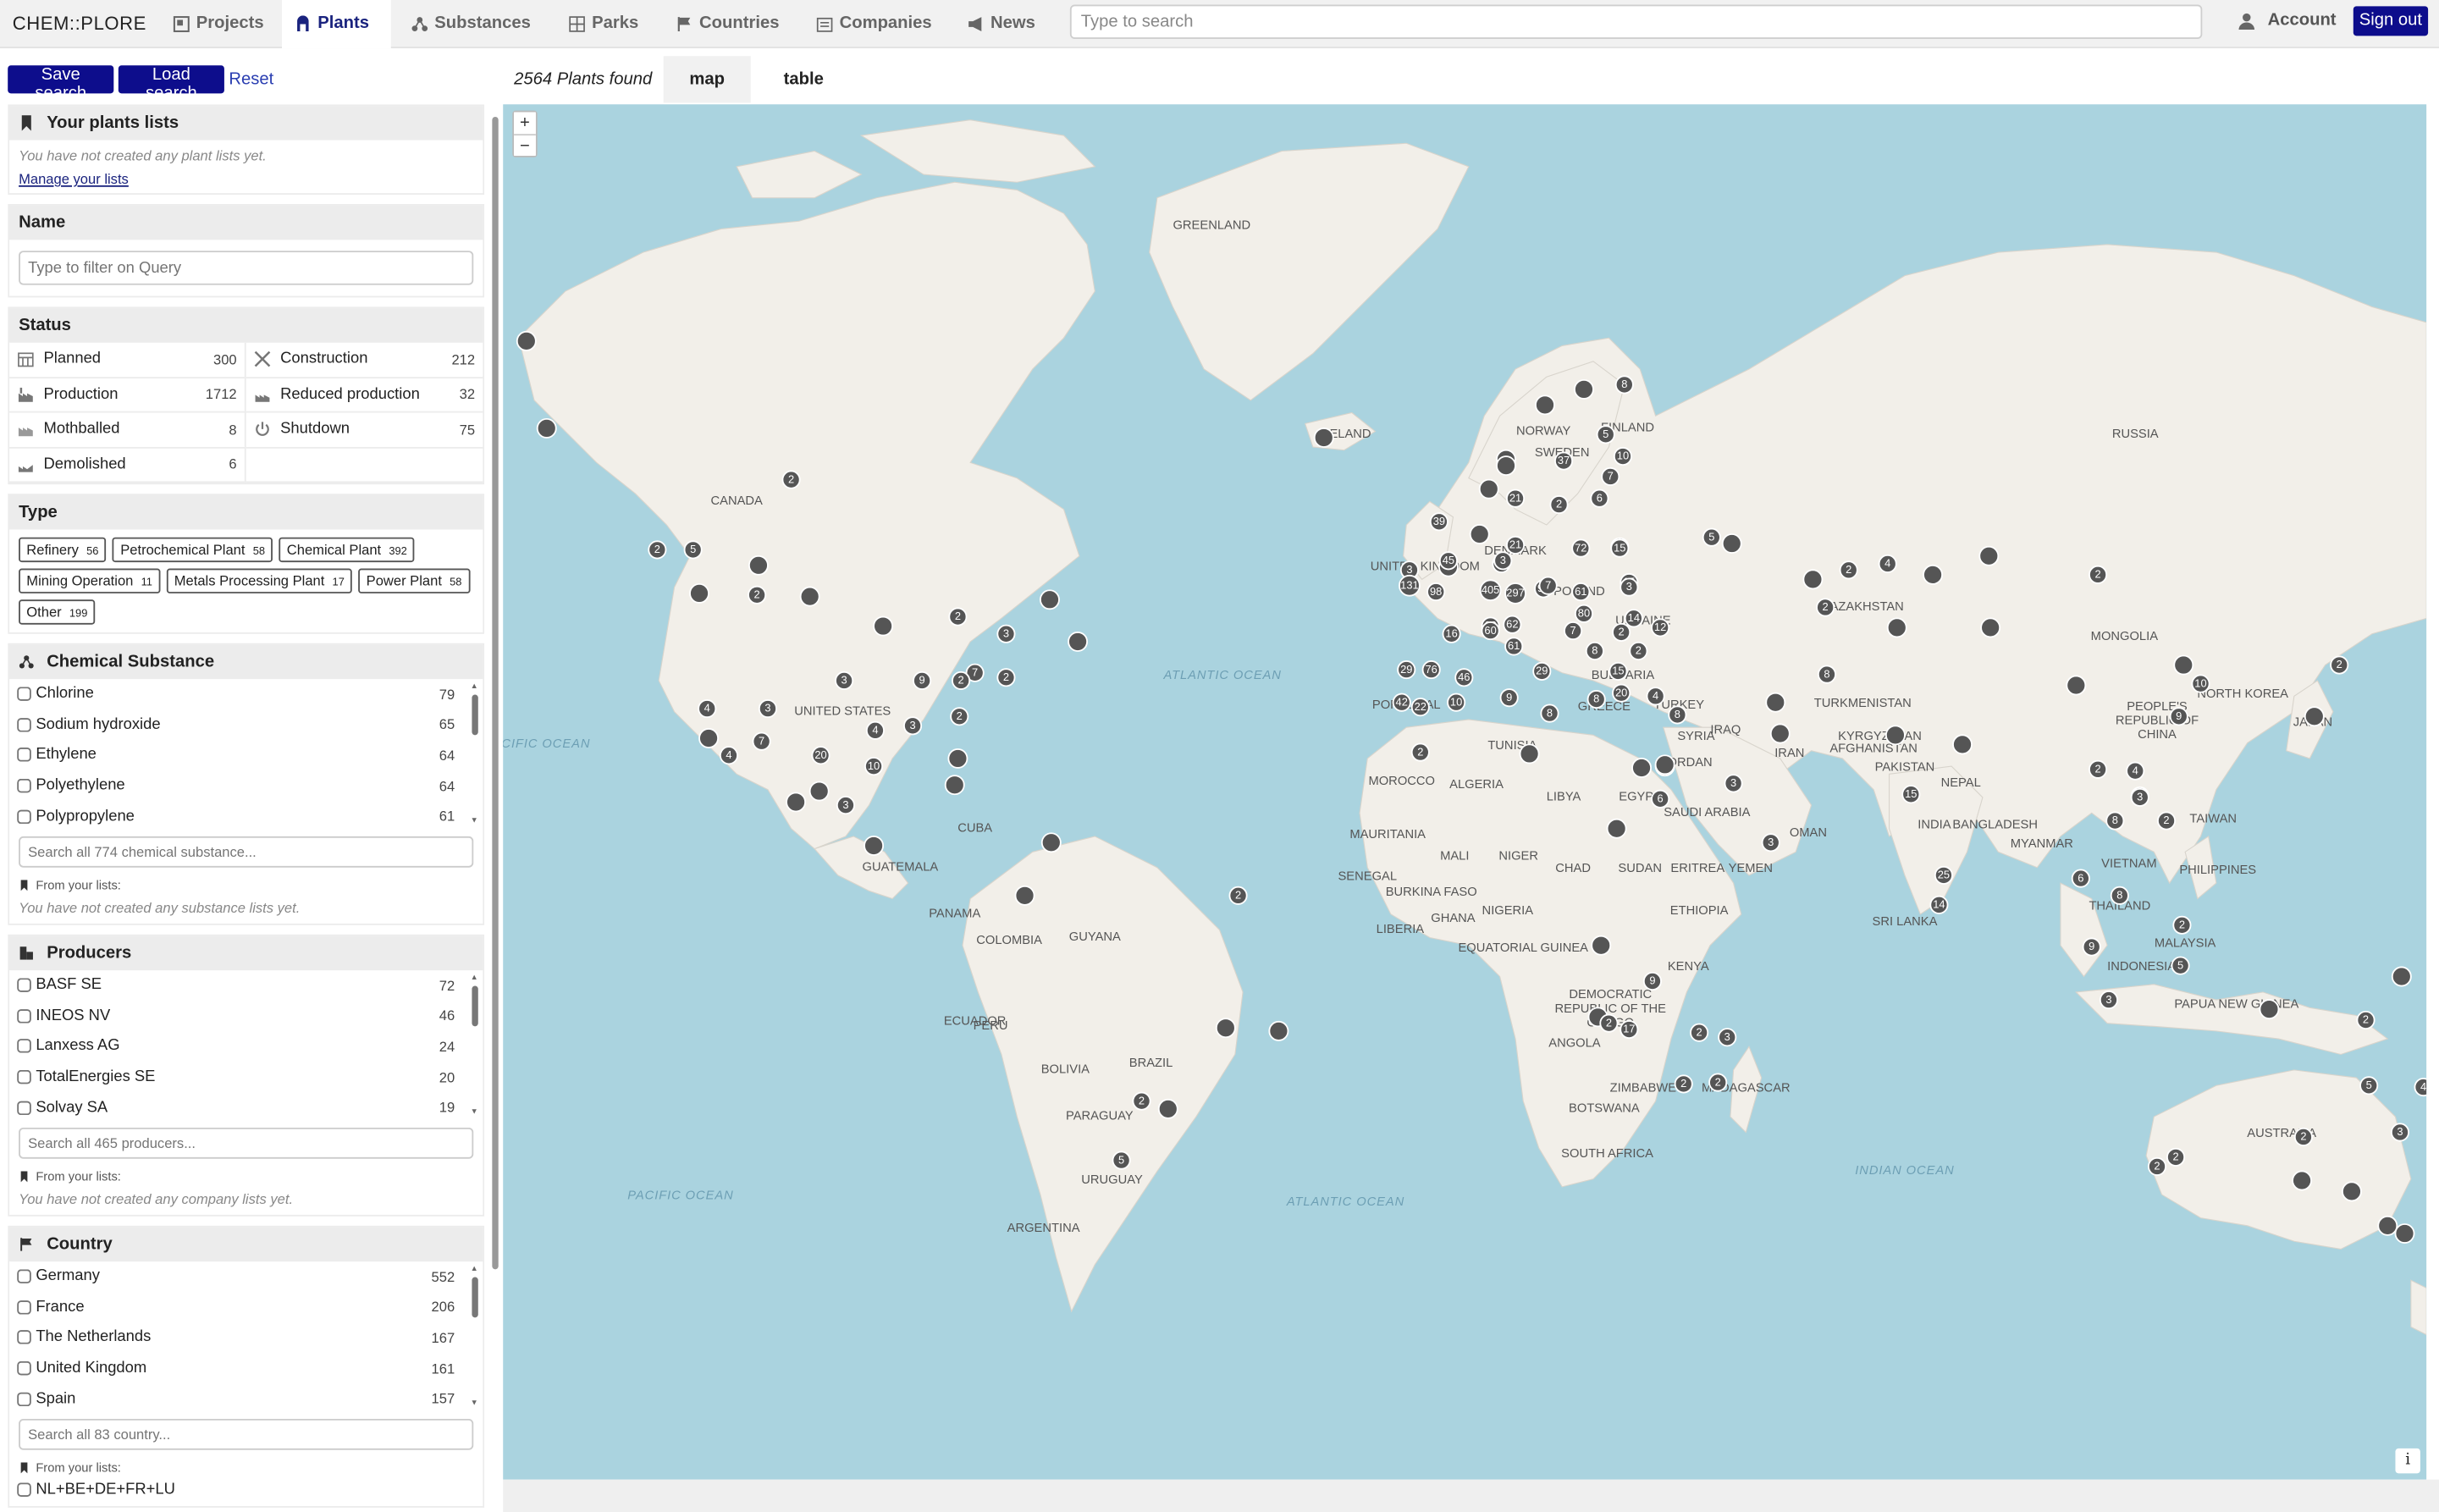  I want to click on country-option: Germany 552, so click(236, 1276).